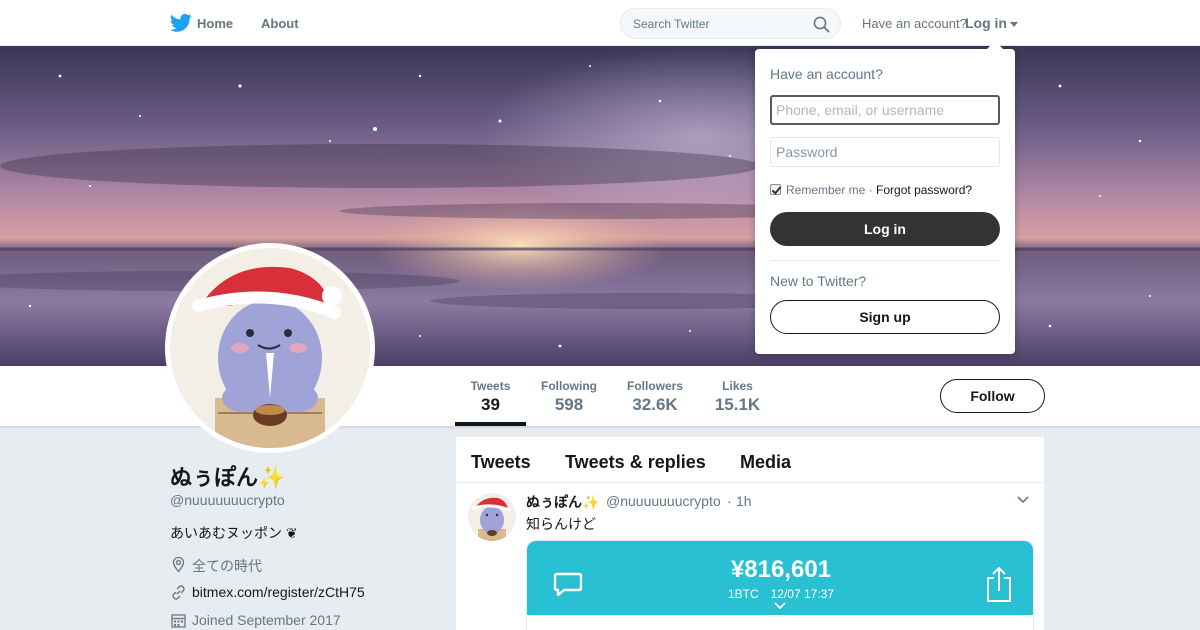 This screenshot has height=630, width=1200. I want to click on card-subtitle: 1BTC 12/07 17:37, so click(781, 594).